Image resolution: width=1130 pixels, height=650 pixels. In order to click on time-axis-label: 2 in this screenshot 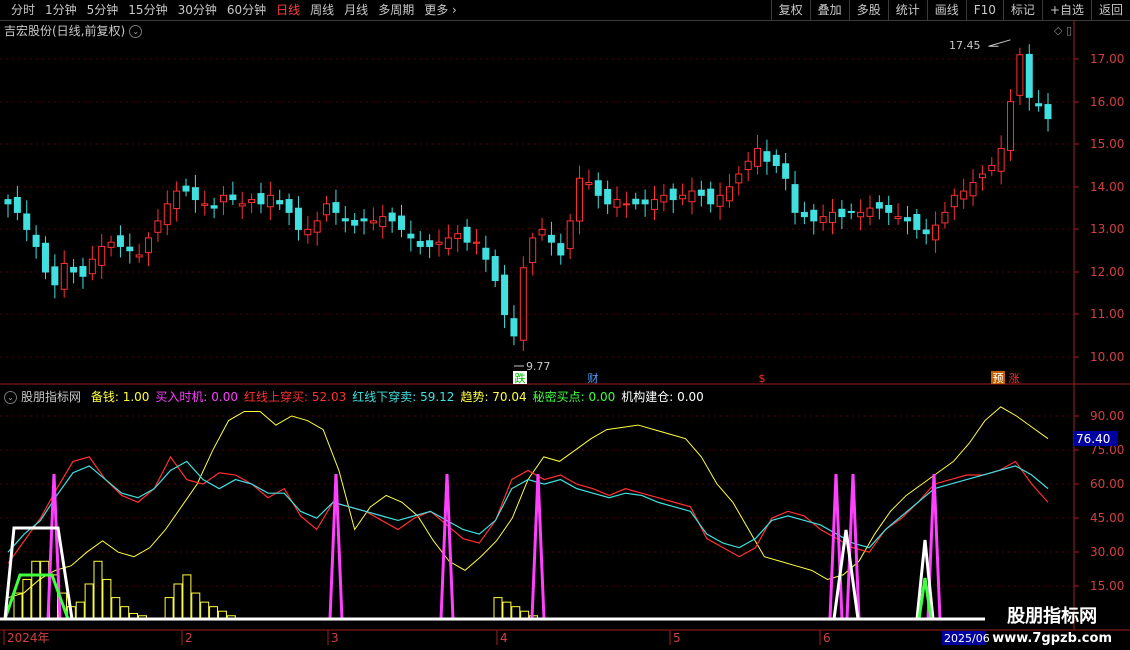, I will do `click(189, 638)`.